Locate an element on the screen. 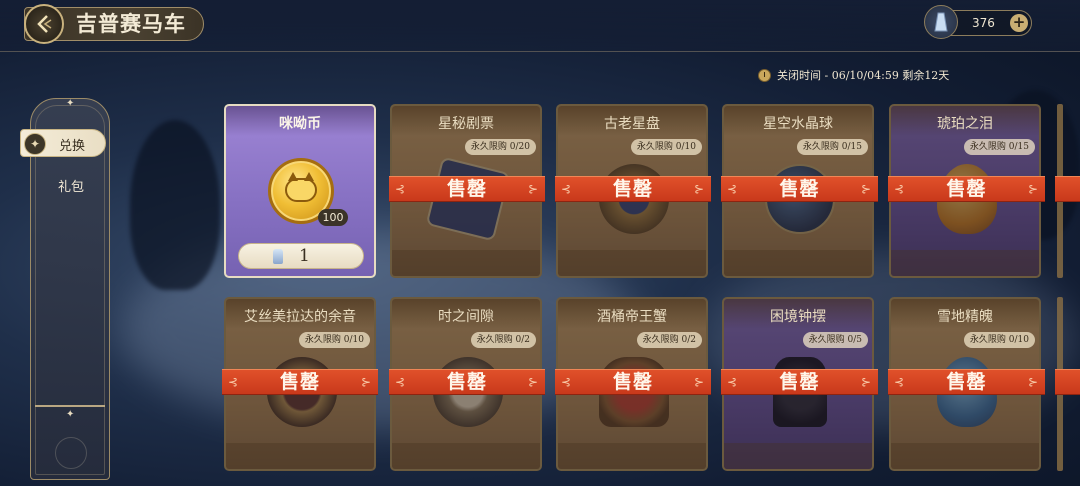  item-name: 星秘剧票 is located at coordinates (466, 124).